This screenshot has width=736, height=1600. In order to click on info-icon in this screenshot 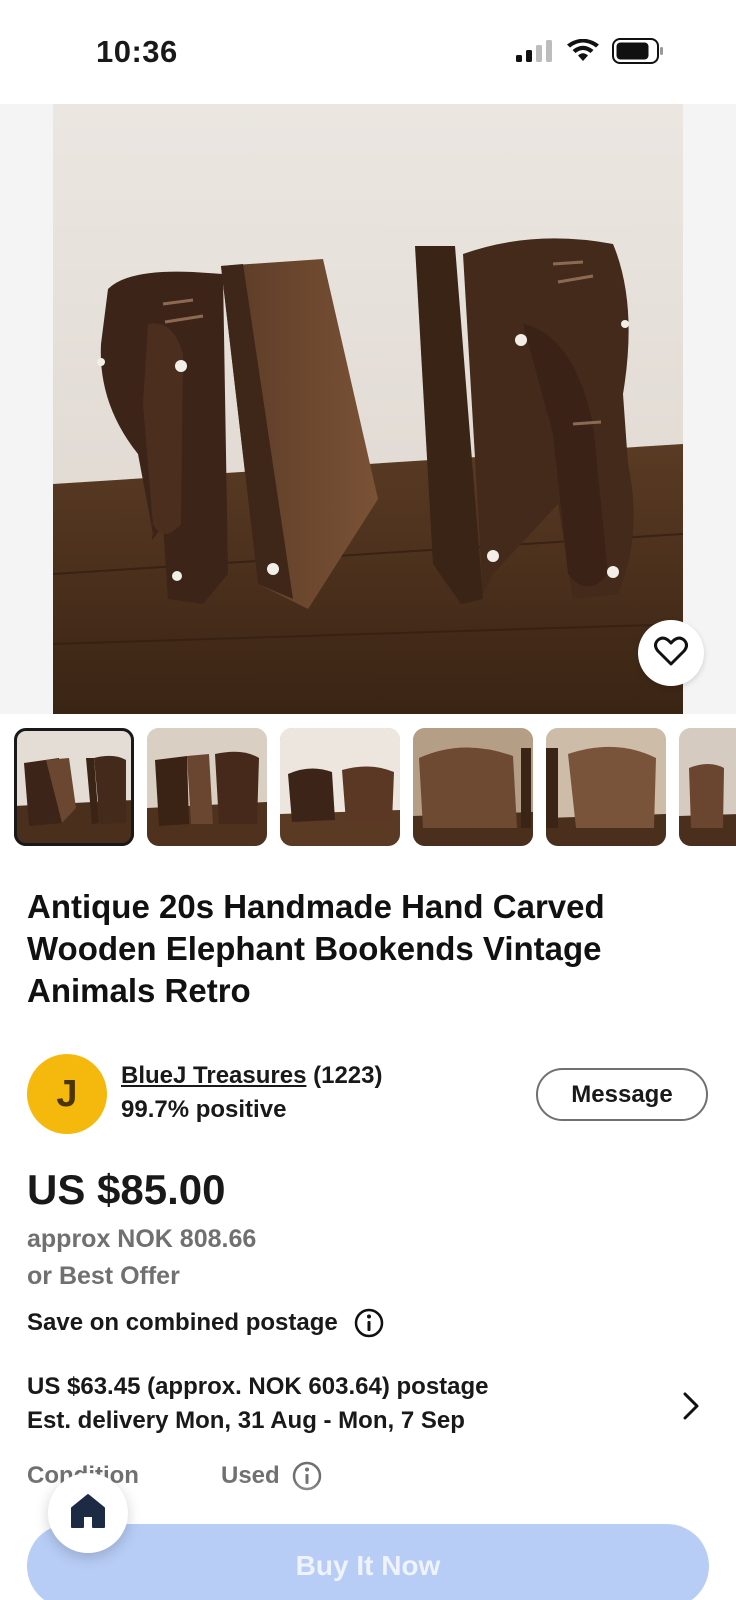, I will do `click(369, 1323)`.